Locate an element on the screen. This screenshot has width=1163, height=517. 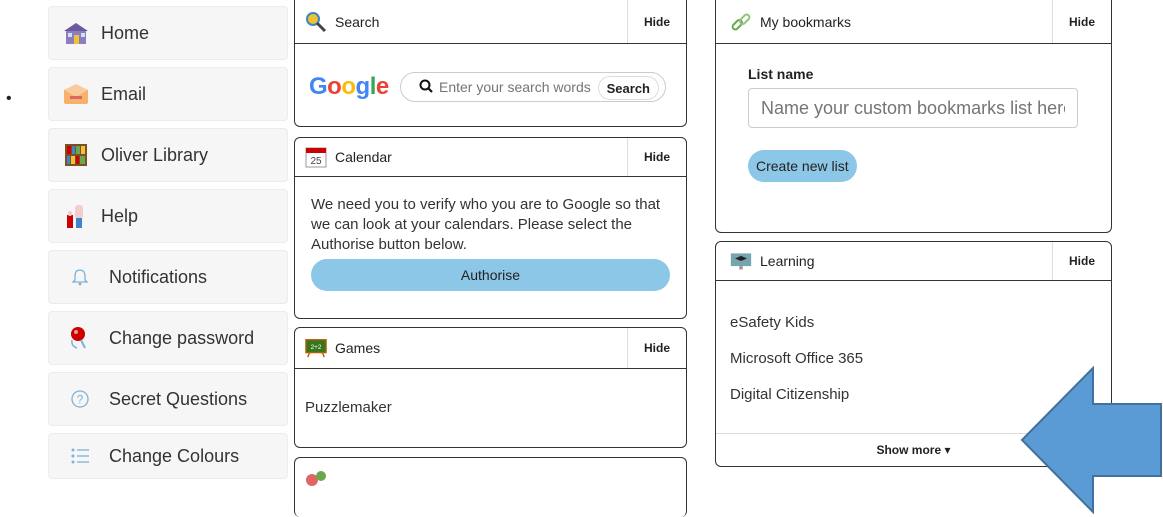
sidebar-item-secret-questions: ? Secret Questions is located at coordinates (168, 399).